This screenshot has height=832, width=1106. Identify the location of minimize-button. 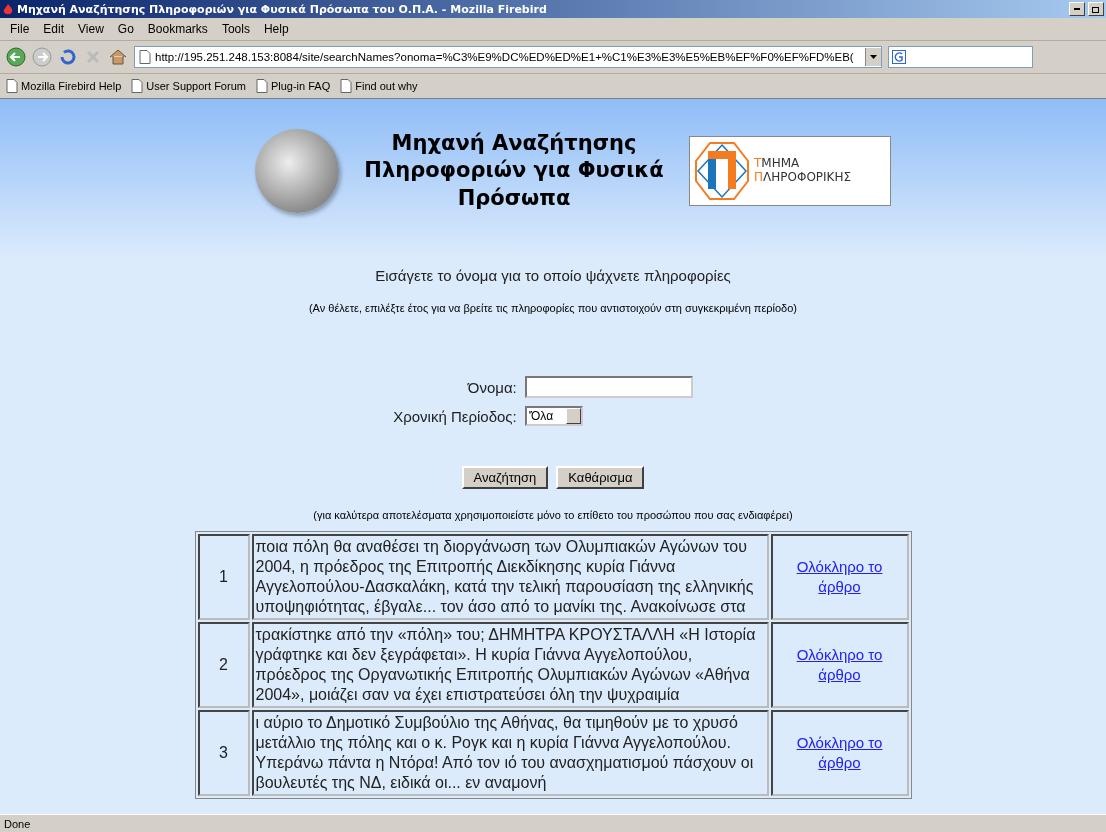
(1077, 9).